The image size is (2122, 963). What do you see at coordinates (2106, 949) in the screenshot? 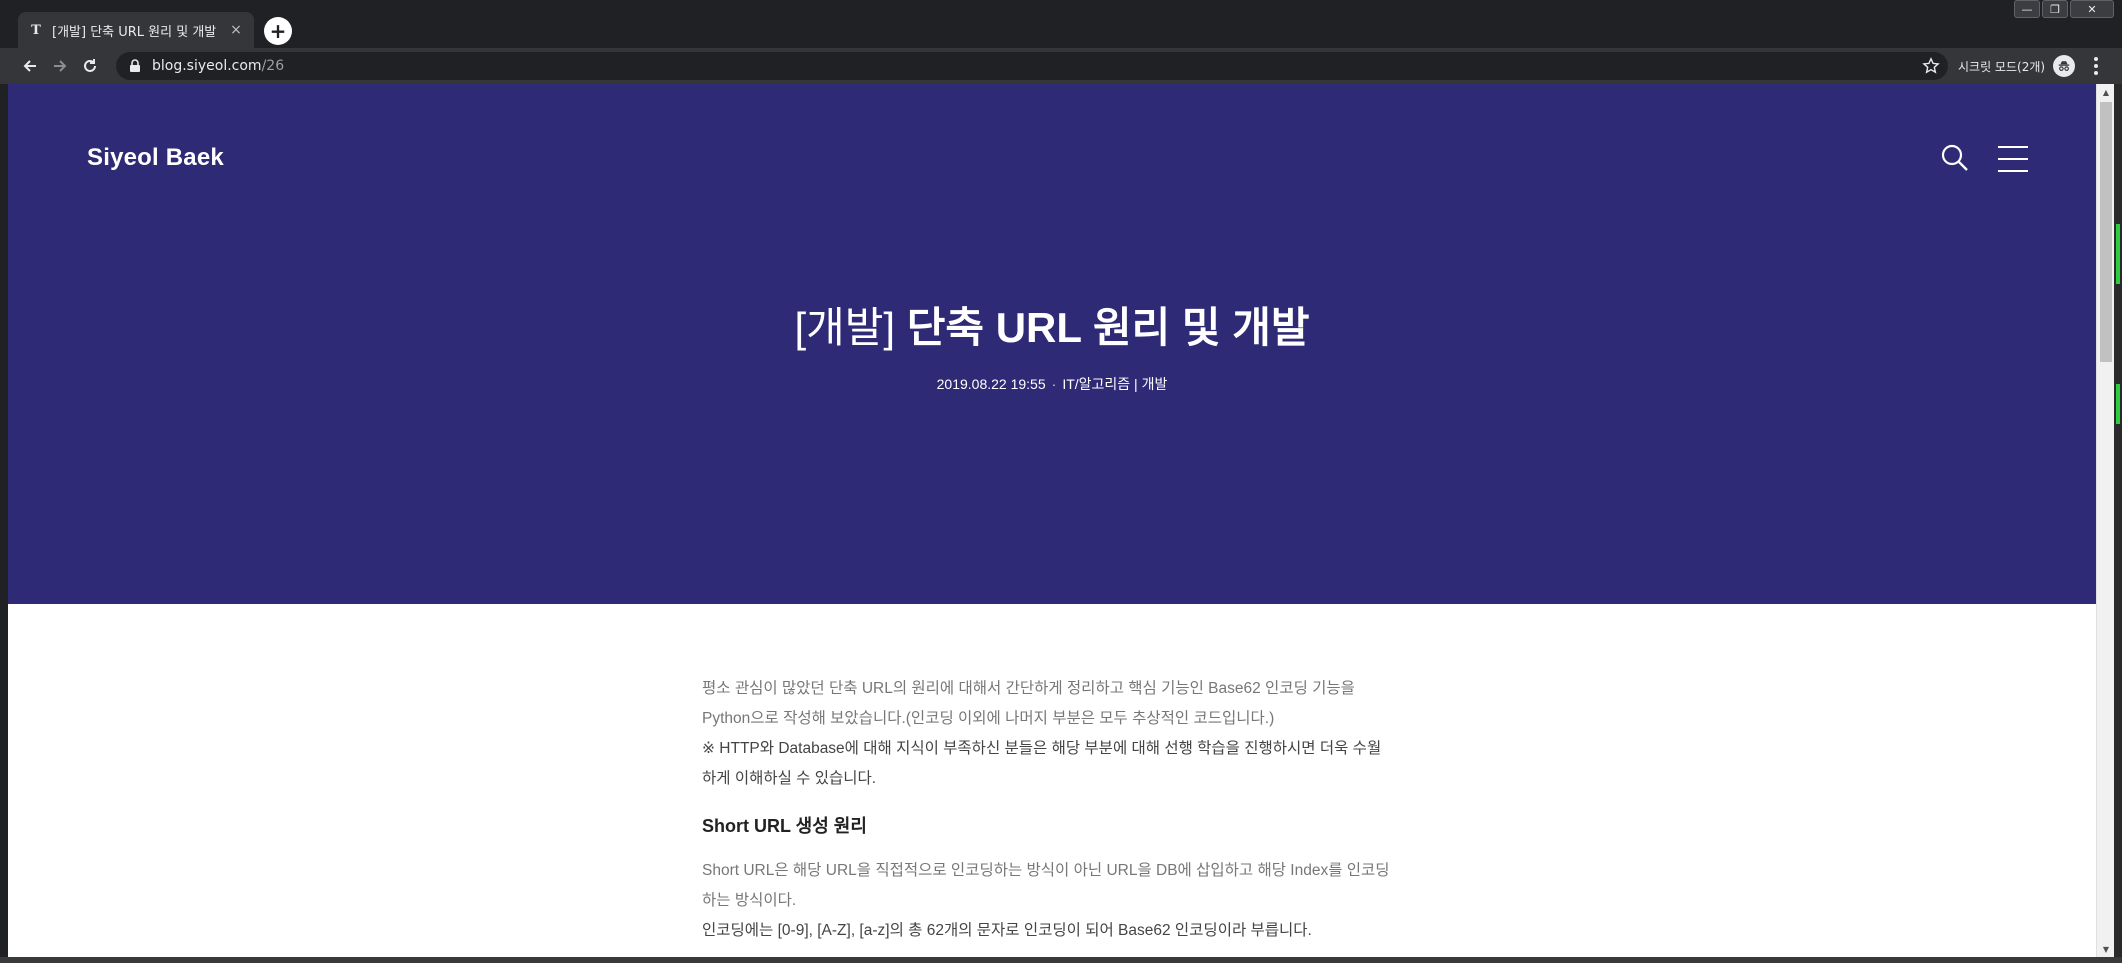
I see `scroll-down-arrow-icon: ▼` at bounding box center [2106, 949].